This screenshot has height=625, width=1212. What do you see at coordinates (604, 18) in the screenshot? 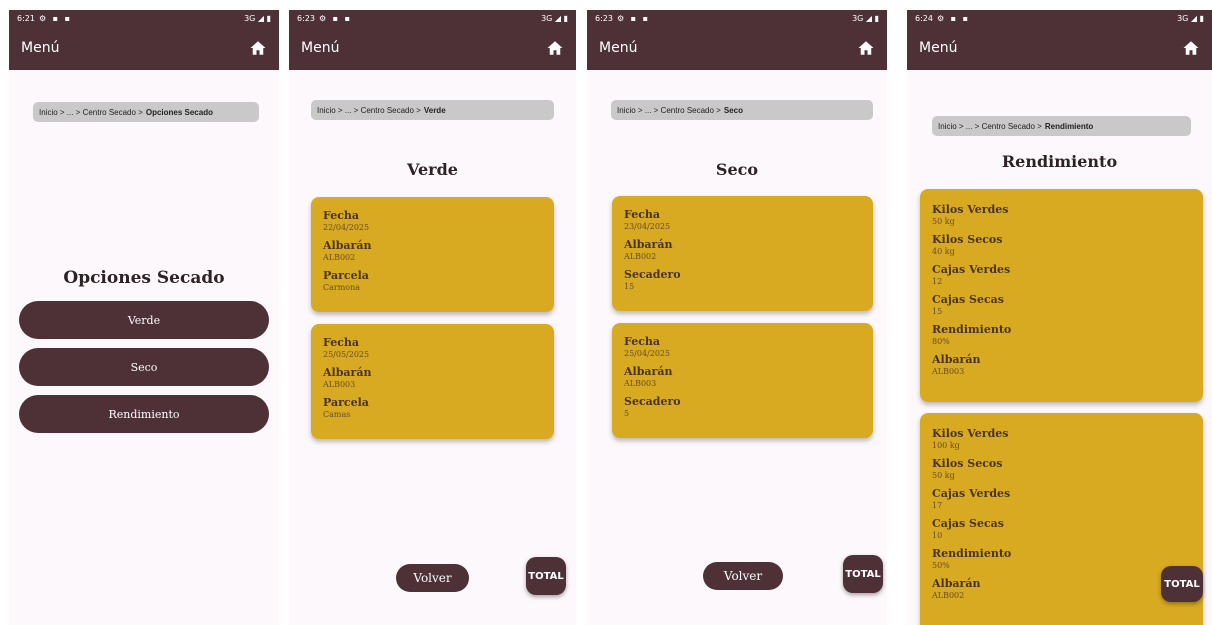
I see `status-time: 6:23` at bounding box center [604, 18].